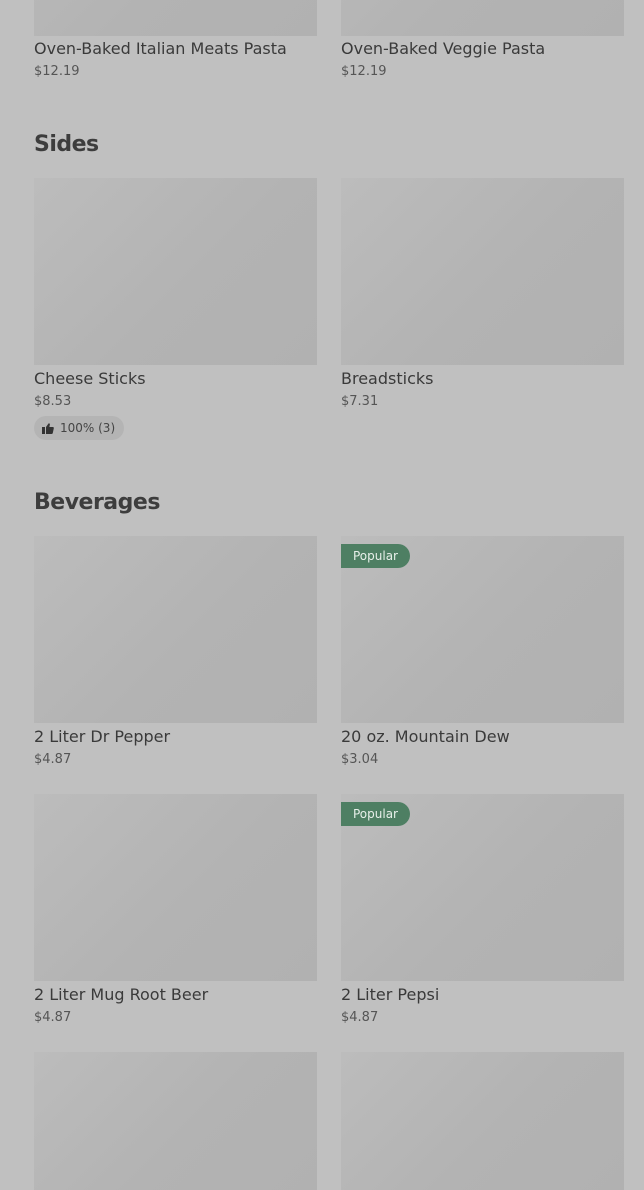  Describe the element at coordinates (390, 994) in the screenshot. I see `item-name: 2 Liter Pepsi` at that location.